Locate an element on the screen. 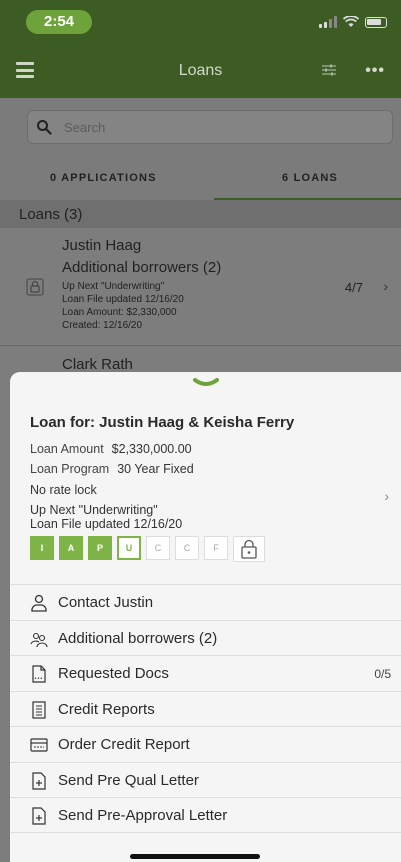 This screenshot has width=401, height=862. action-label: Credit Reports is located at coordinates (106, 709).